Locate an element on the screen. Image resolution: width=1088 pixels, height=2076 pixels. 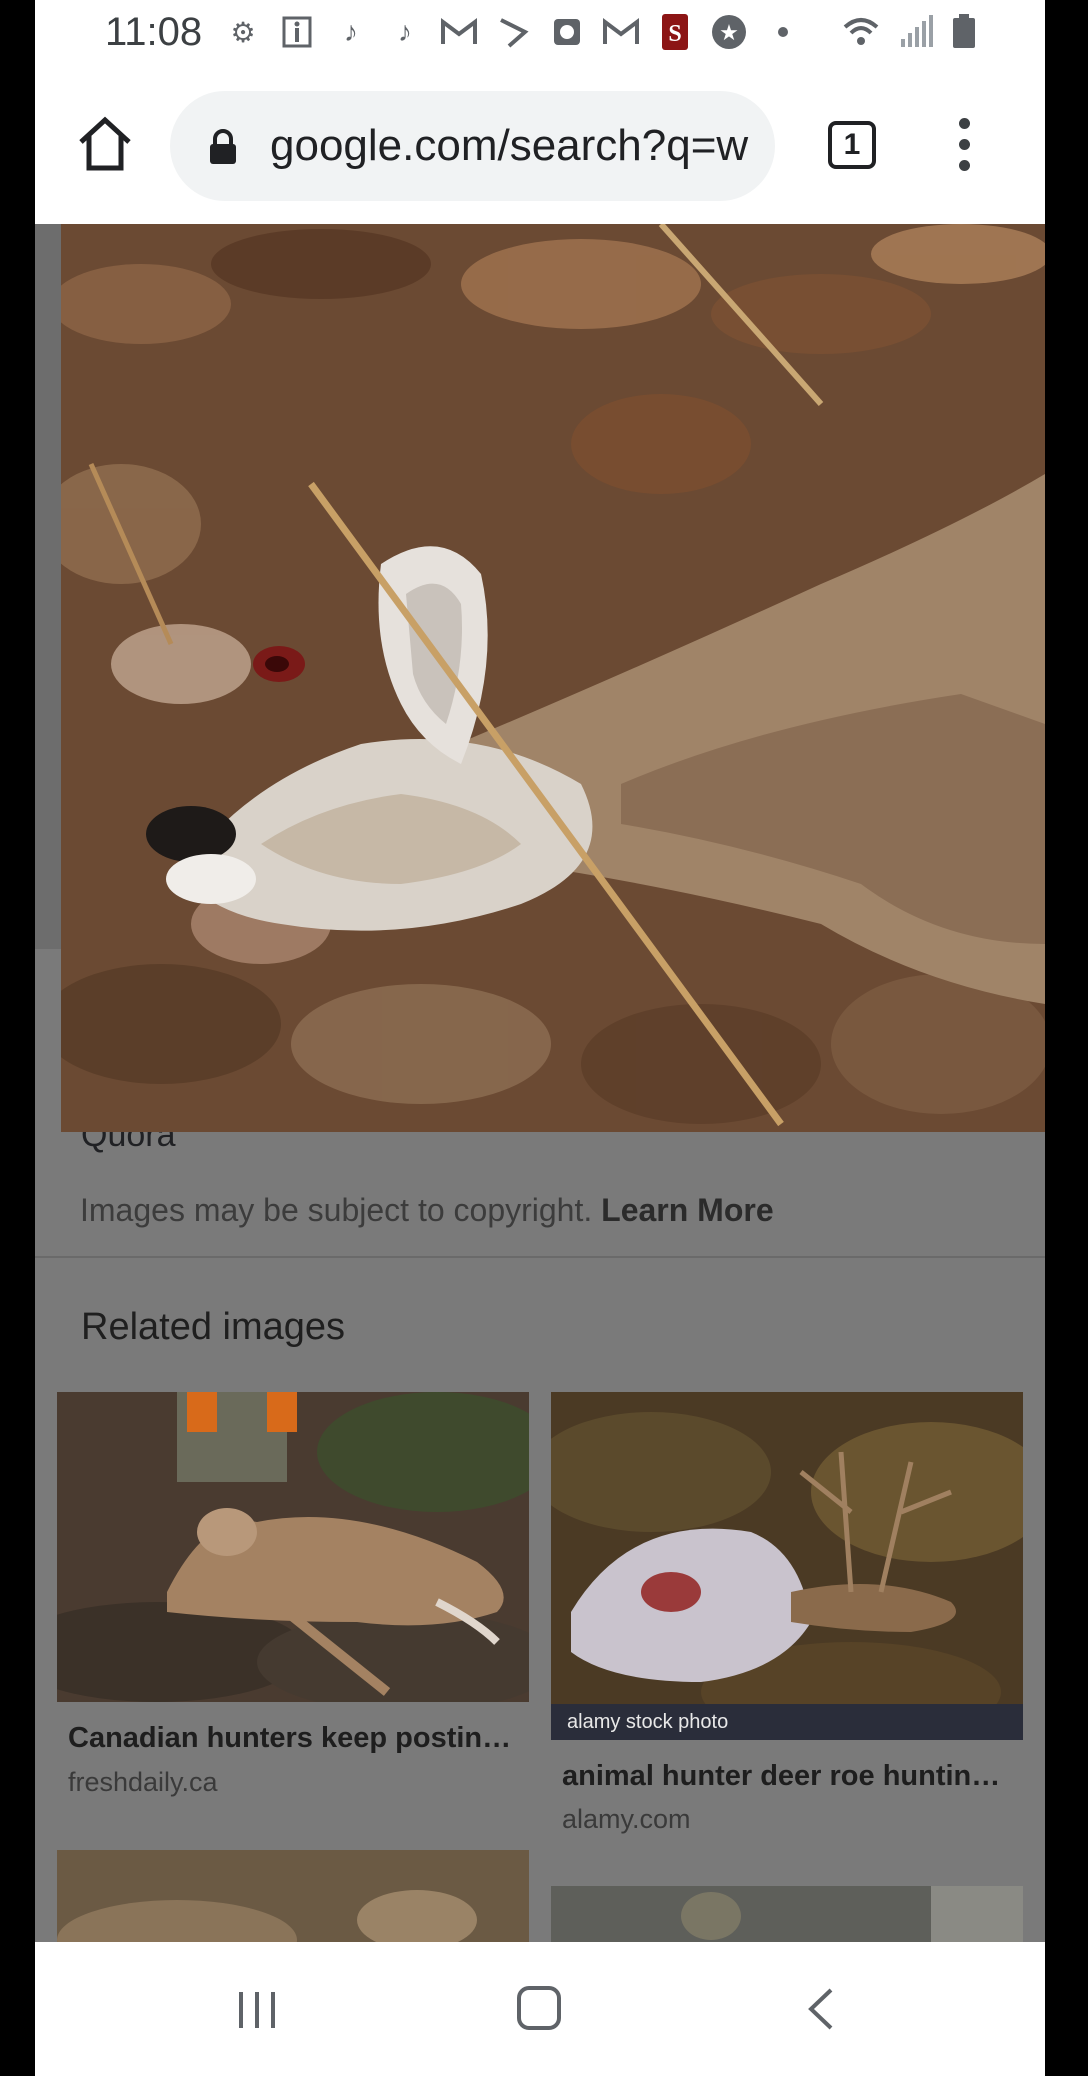
related-images-heading: Related images is located at coordinates (213, 1327).